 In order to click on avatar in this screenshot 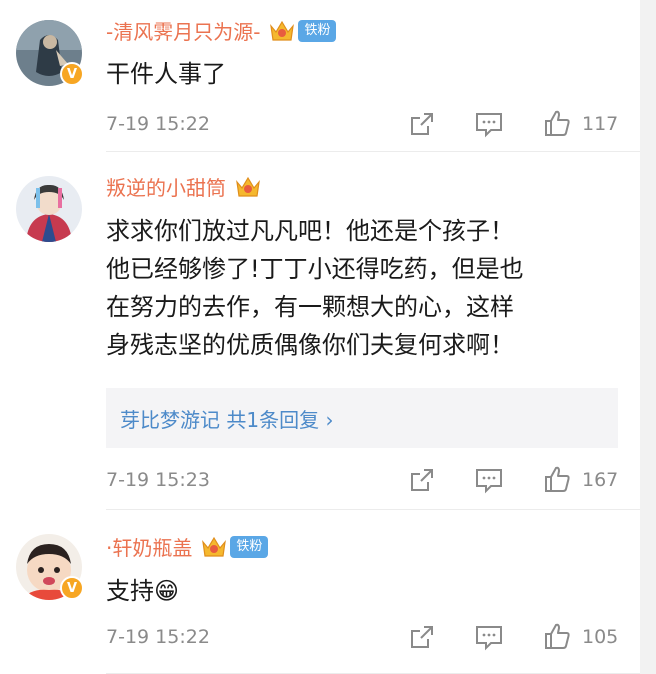, I will do `click(49, 209)`.